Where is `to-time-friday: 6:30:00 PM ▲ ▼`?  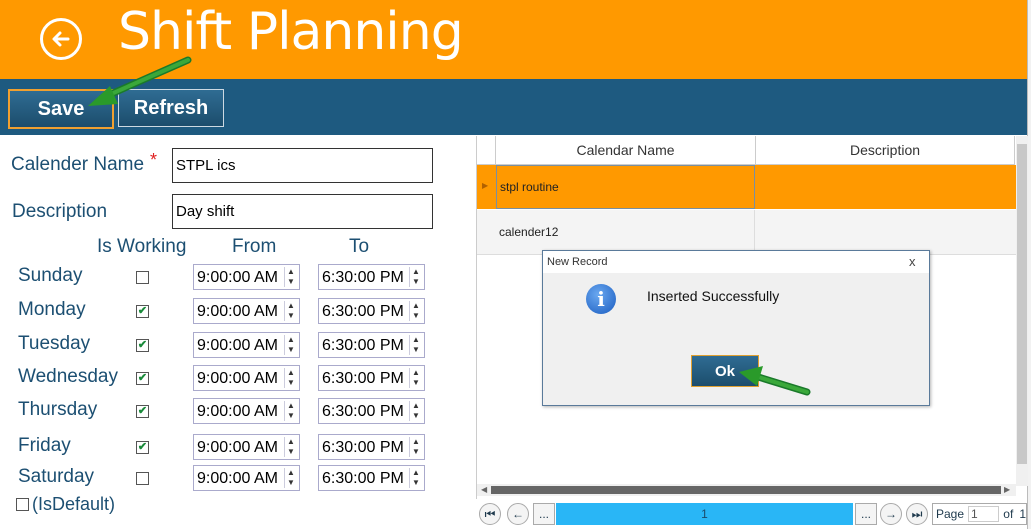
to-time-friday: 6:30:00 PM ▲ ▼ is located at coordinates (371, 447).